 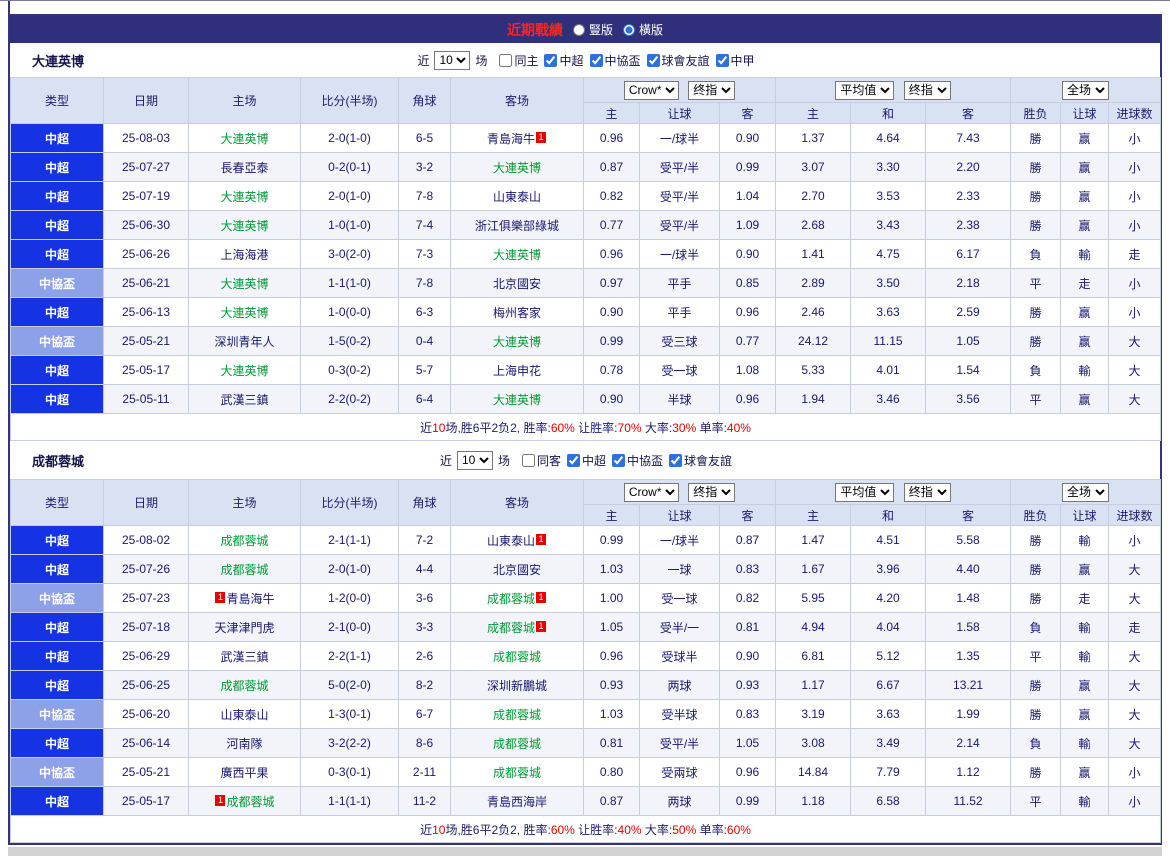 What do you see at coordinates (747, 254) in the screenshot?
I see `asian-odds-2: 0.90` at bounding box center [747, 254].